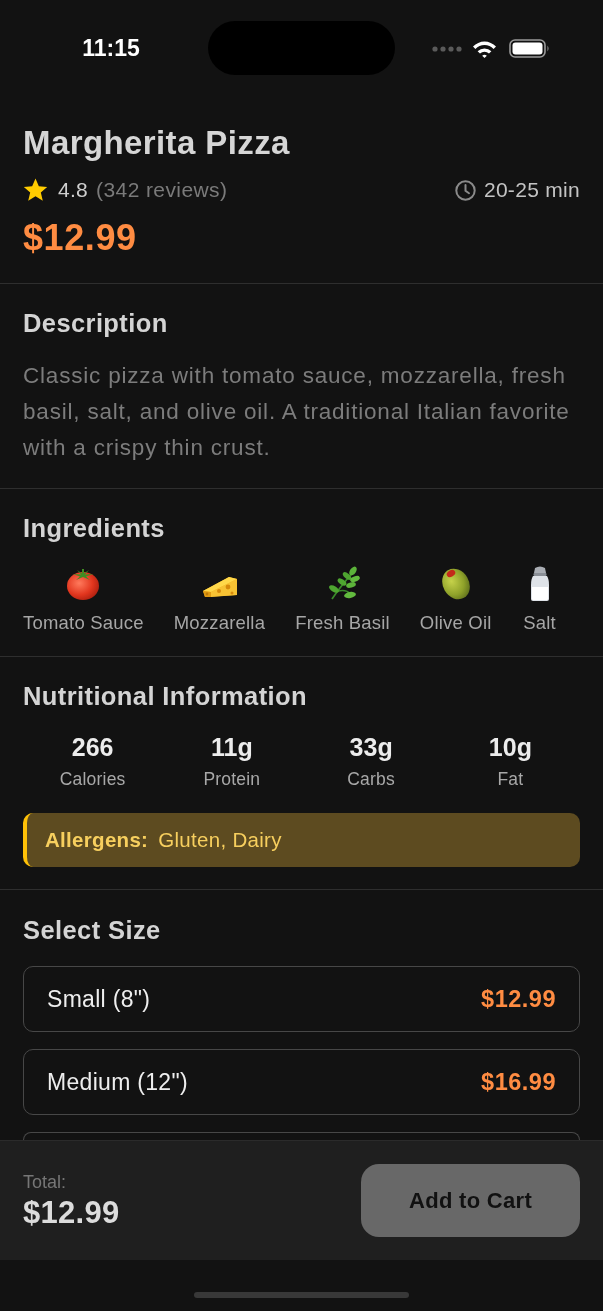 This screenshot has width=603, height=1311. I want to click on allergen-notice: Allergens: Gluten, Dairy, so click(301, 840).